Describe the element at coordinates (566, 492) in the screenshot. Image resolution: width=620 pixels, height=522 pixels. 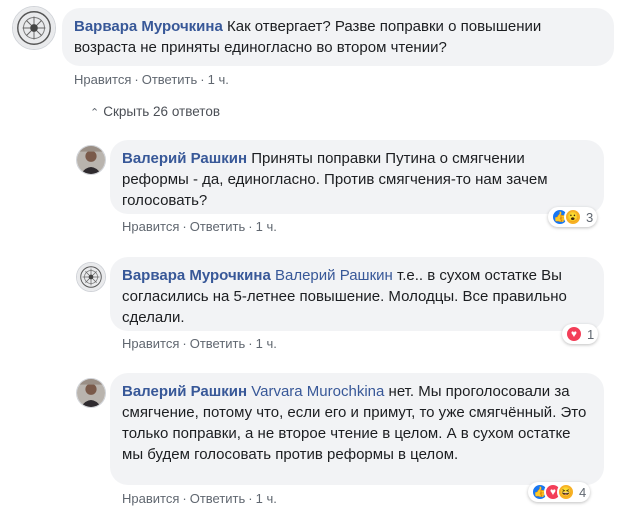
I see `haha-reaction-icon: 😆` at that location.